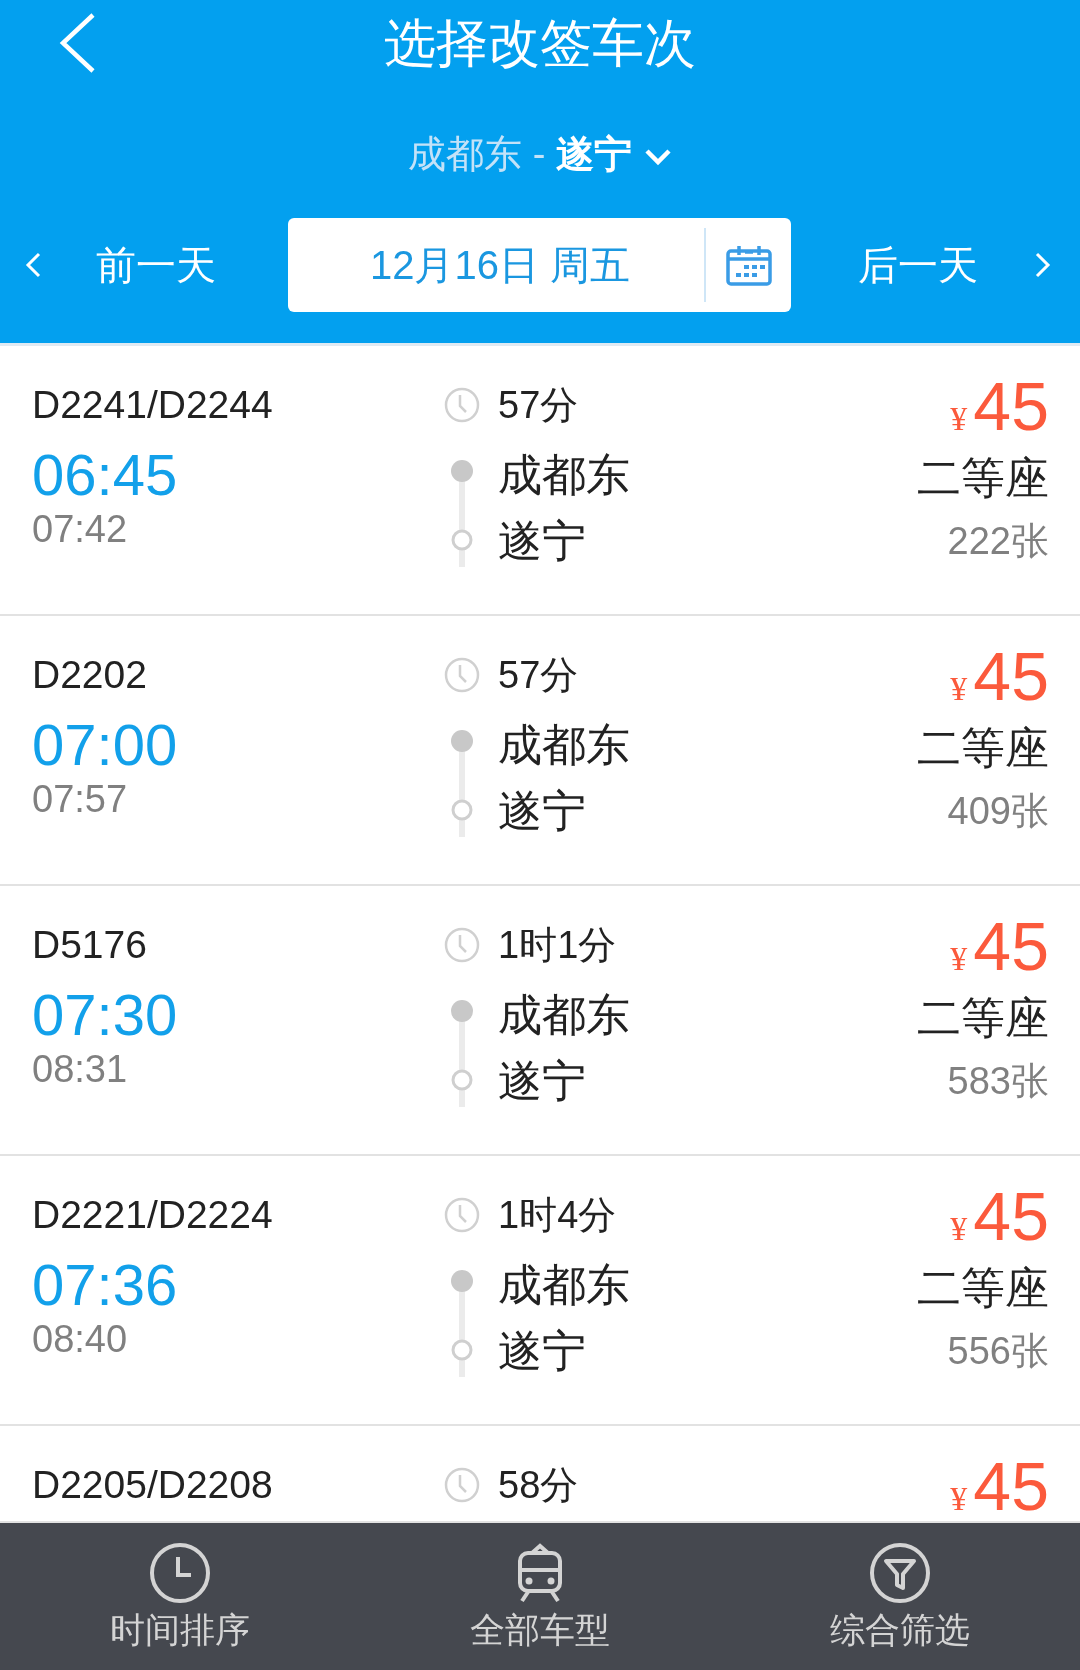 This screenshot has height=1670, width=1080. Describe the element at coordinates (998, 541) in the screenshot. I see `tickets-left: 222张` at that location.